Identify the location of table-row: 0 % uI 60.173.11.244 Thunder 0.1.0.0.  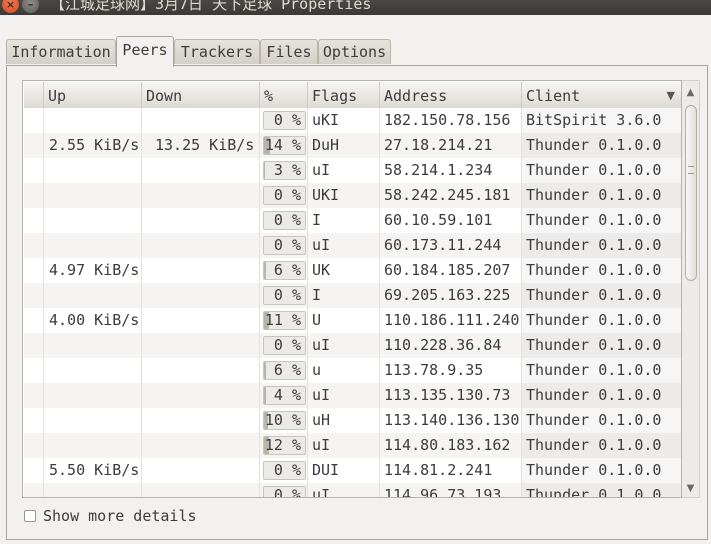
(352, 245).